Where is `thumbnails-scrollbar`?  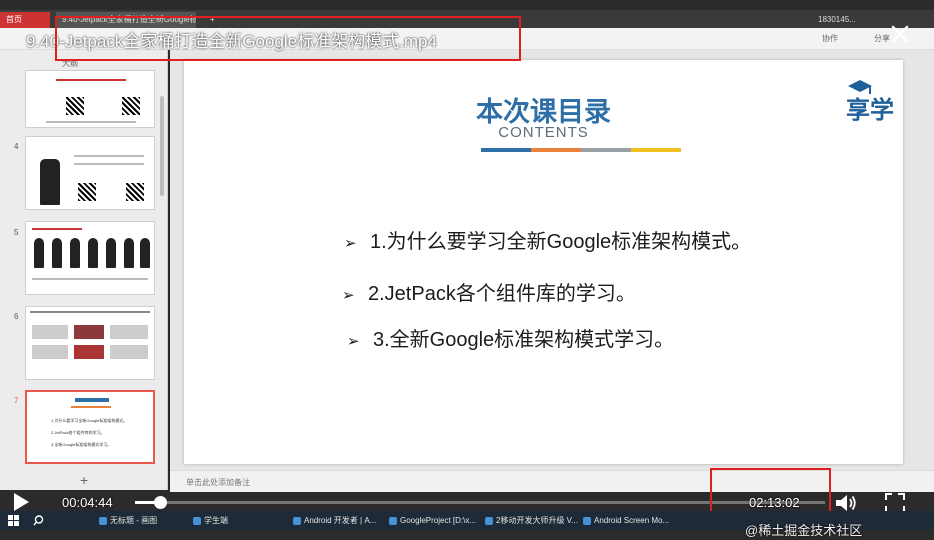
thumbnails-scrollbar is located at coordinates (162, 146).